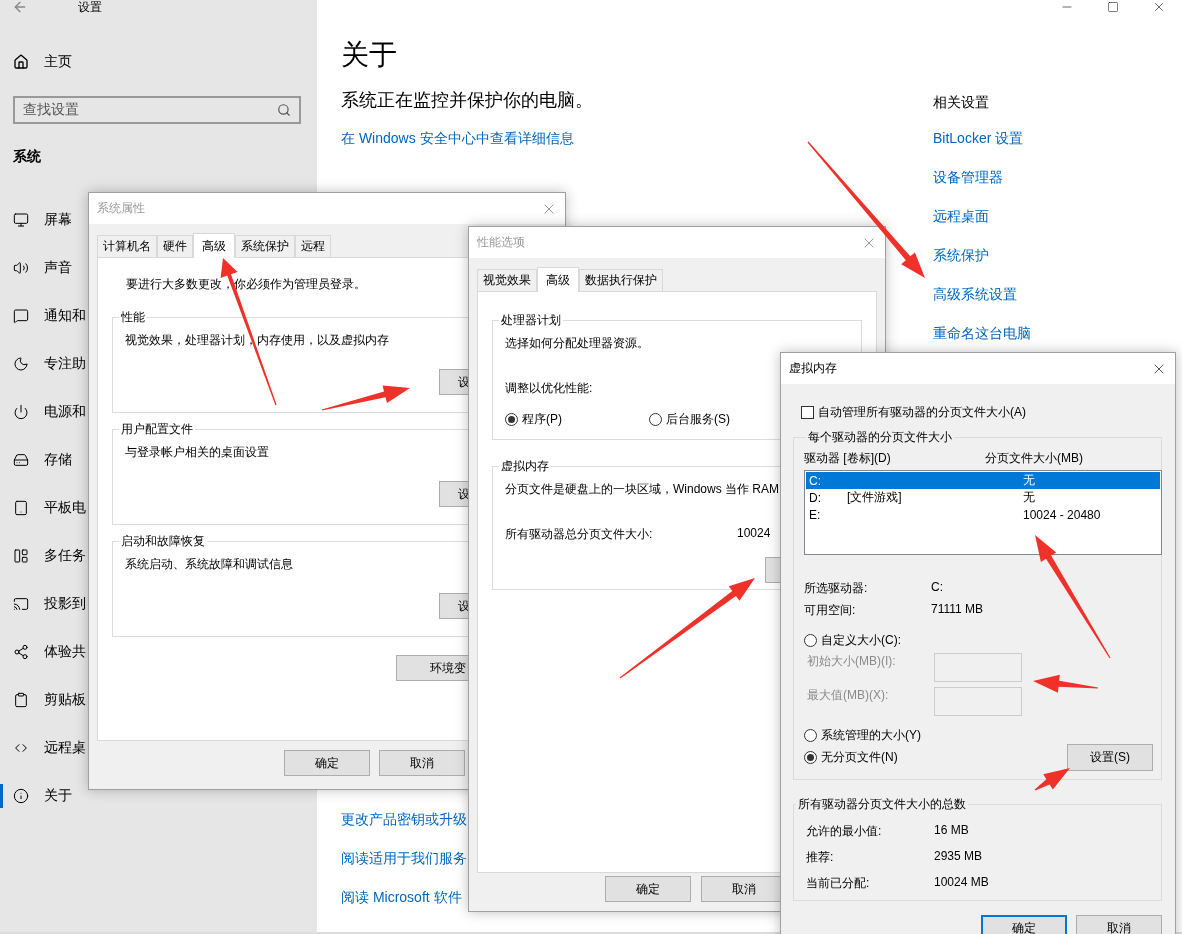 This screenshot has width=1182, height=934. Describe the element at coordinates (813, 368) in the screenshot. I see `dialog-title: 虚拟内存` at that location.